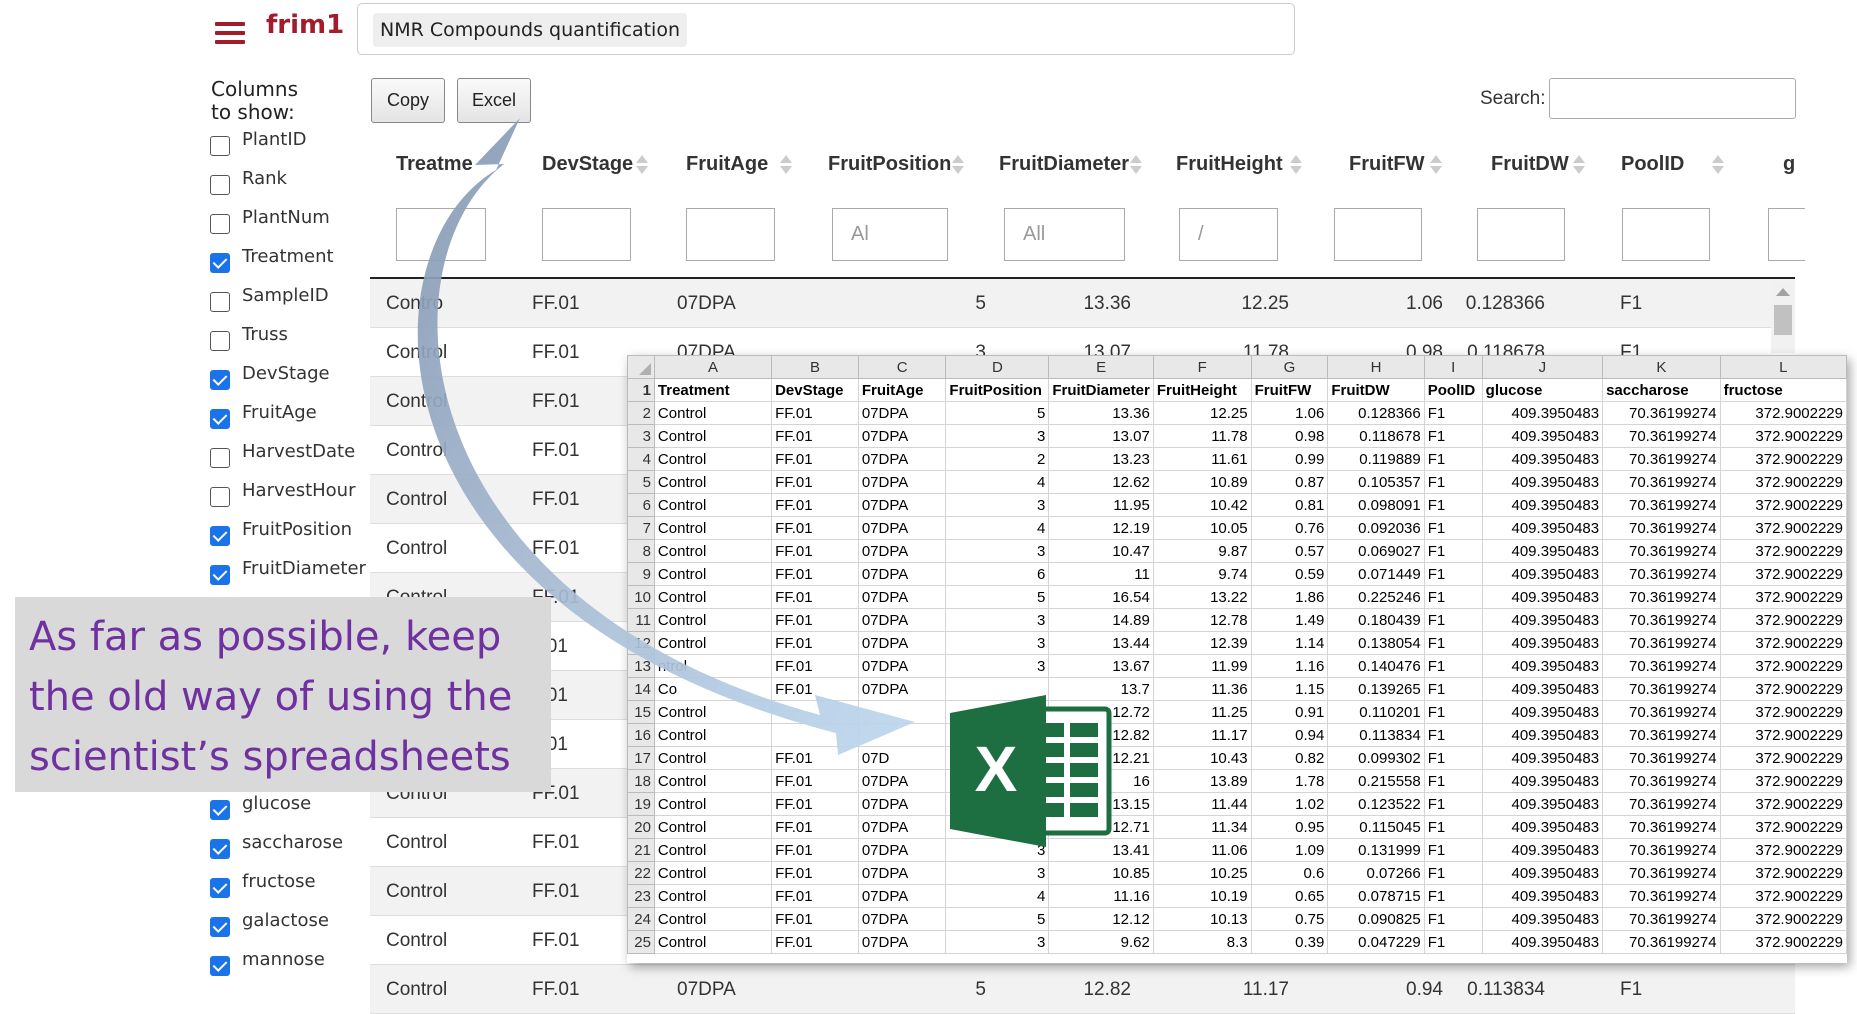  I want to click on spreadsheet-cell: 0.139265, so click(1376, 689).